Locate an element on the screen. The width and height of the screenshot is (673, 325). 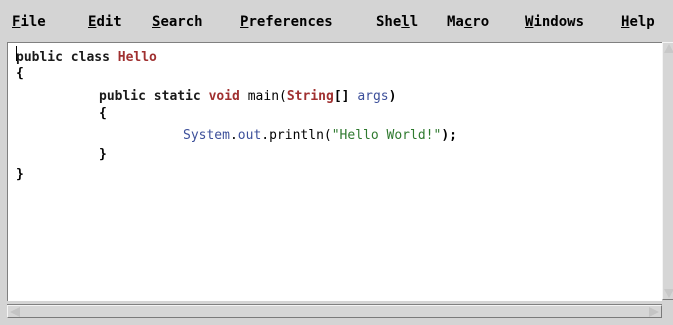
code-object: System is located at coordinates (206, 135).